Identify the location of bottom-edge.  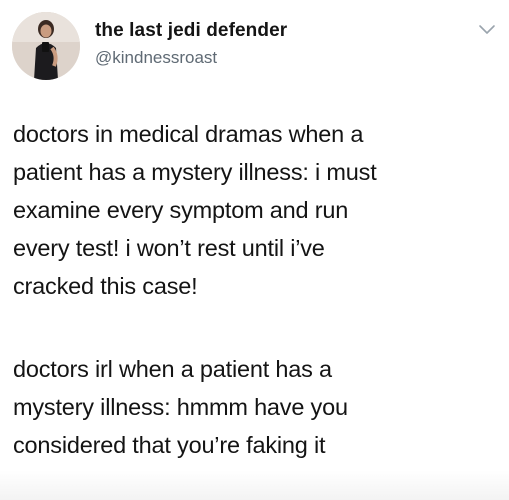
(254, 485).